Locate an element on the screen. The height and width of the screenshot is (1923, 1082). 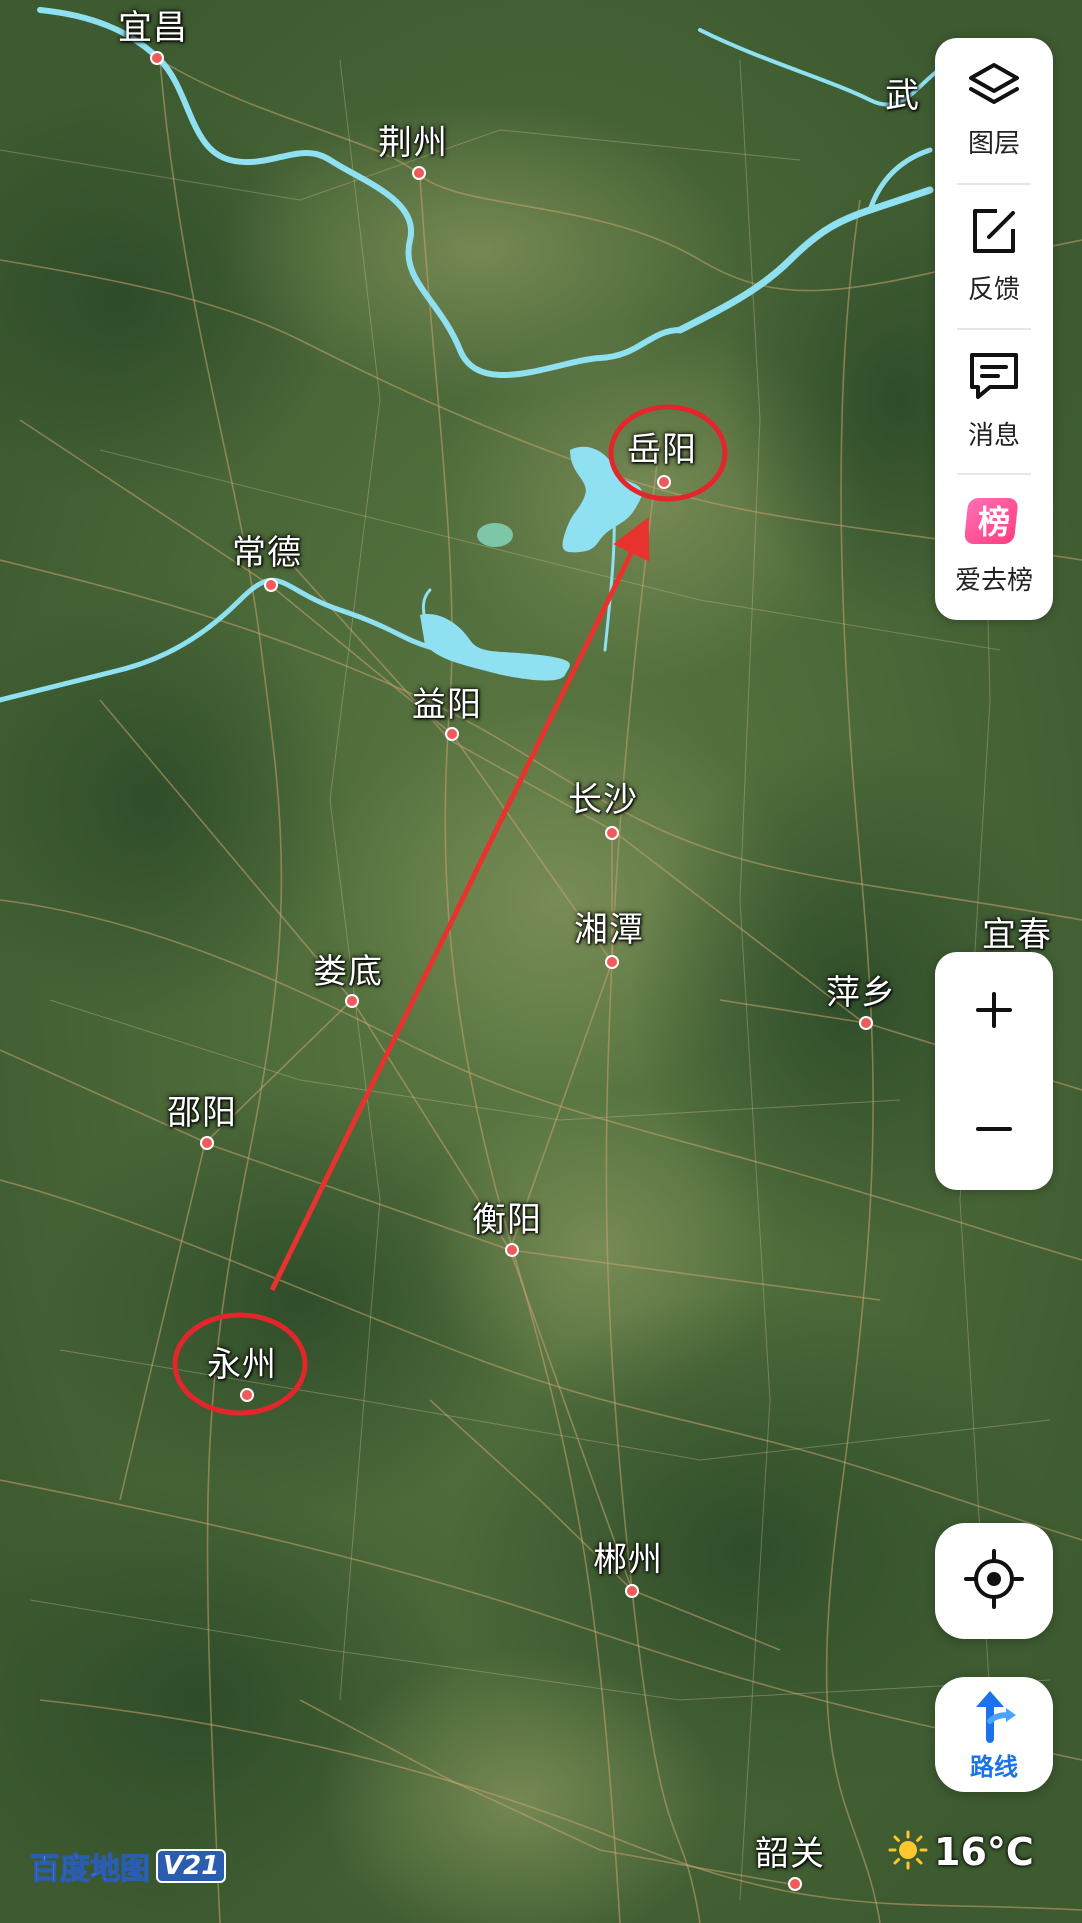
city-label-chenzhou: 郴州 is located at coordinates (628, 1556).